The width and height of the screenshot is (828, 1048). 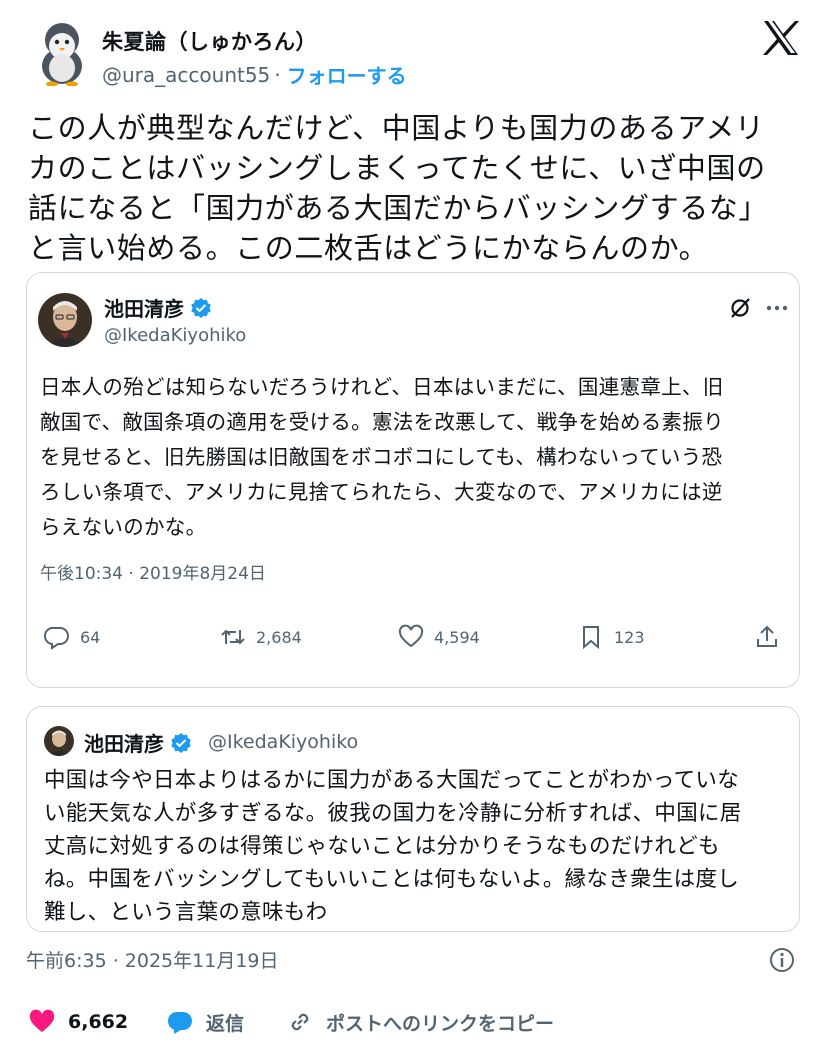 I want to click on copy-link-label: ポストへのリンクをコピー, so click(x=440, y=1023).